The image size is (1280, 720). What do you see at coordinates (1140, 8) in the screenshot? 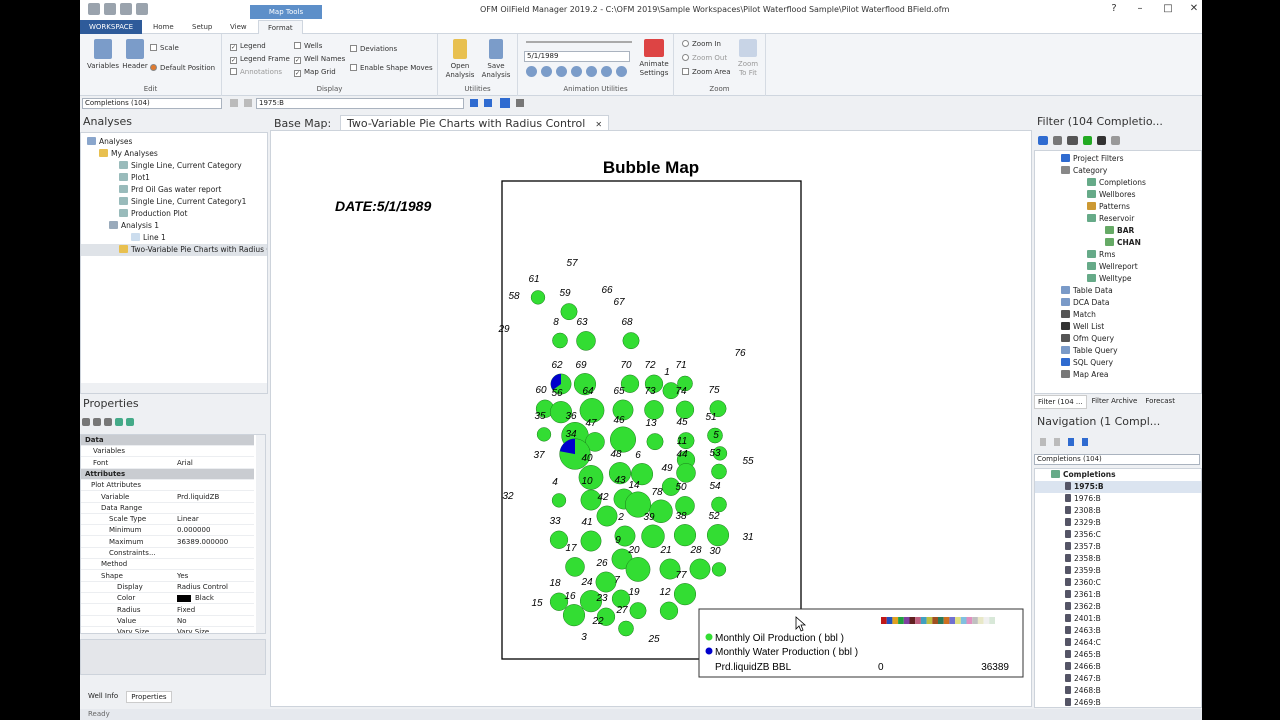
I see `minimize-icon: –` at bounding box center [1140, 8].